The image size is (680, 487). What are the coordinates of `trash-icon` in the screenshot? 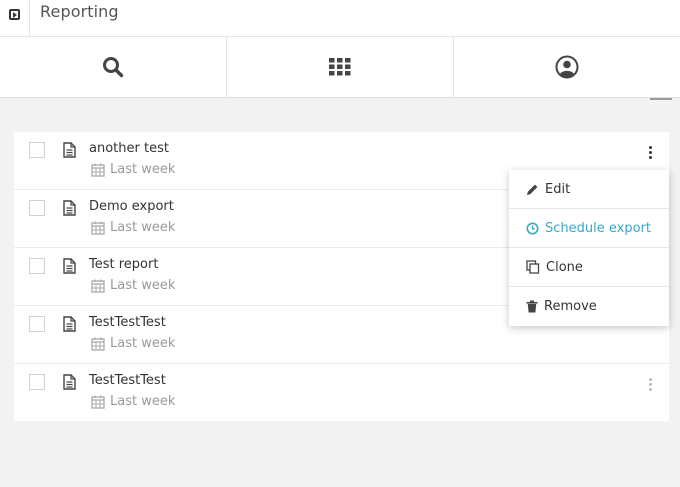 It's located at (532, 306).